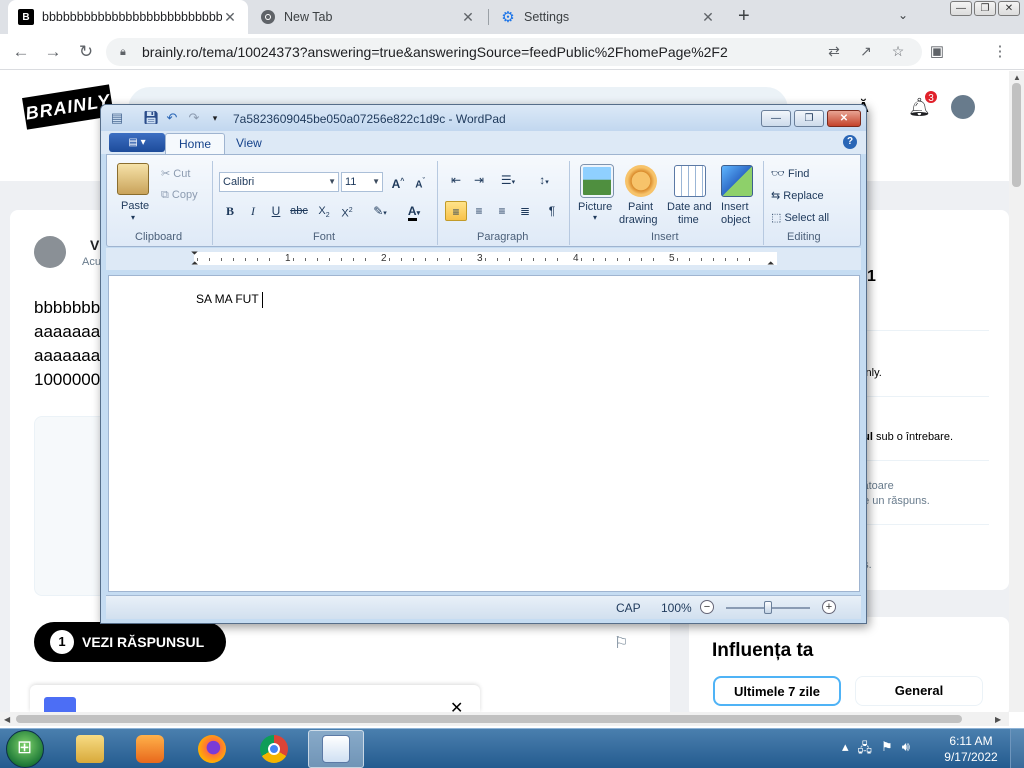 The image size is (1024, 768). Describe the element at coordinates (971, 749) in the screenshot. I see `taskbar-clock: 6:11 AM 9/17/2022` at that location.